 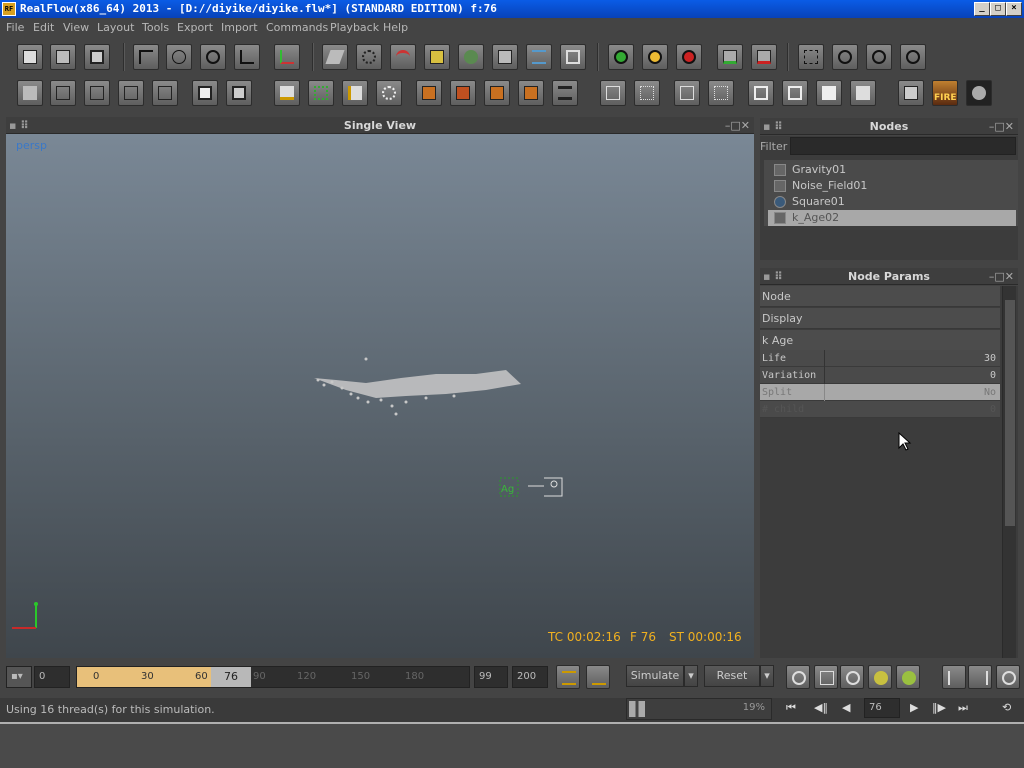 What do you see at coordinates (880, 340) in the screenshot?
I see `section-k-age: k Age` at bounding box center [880, 340].